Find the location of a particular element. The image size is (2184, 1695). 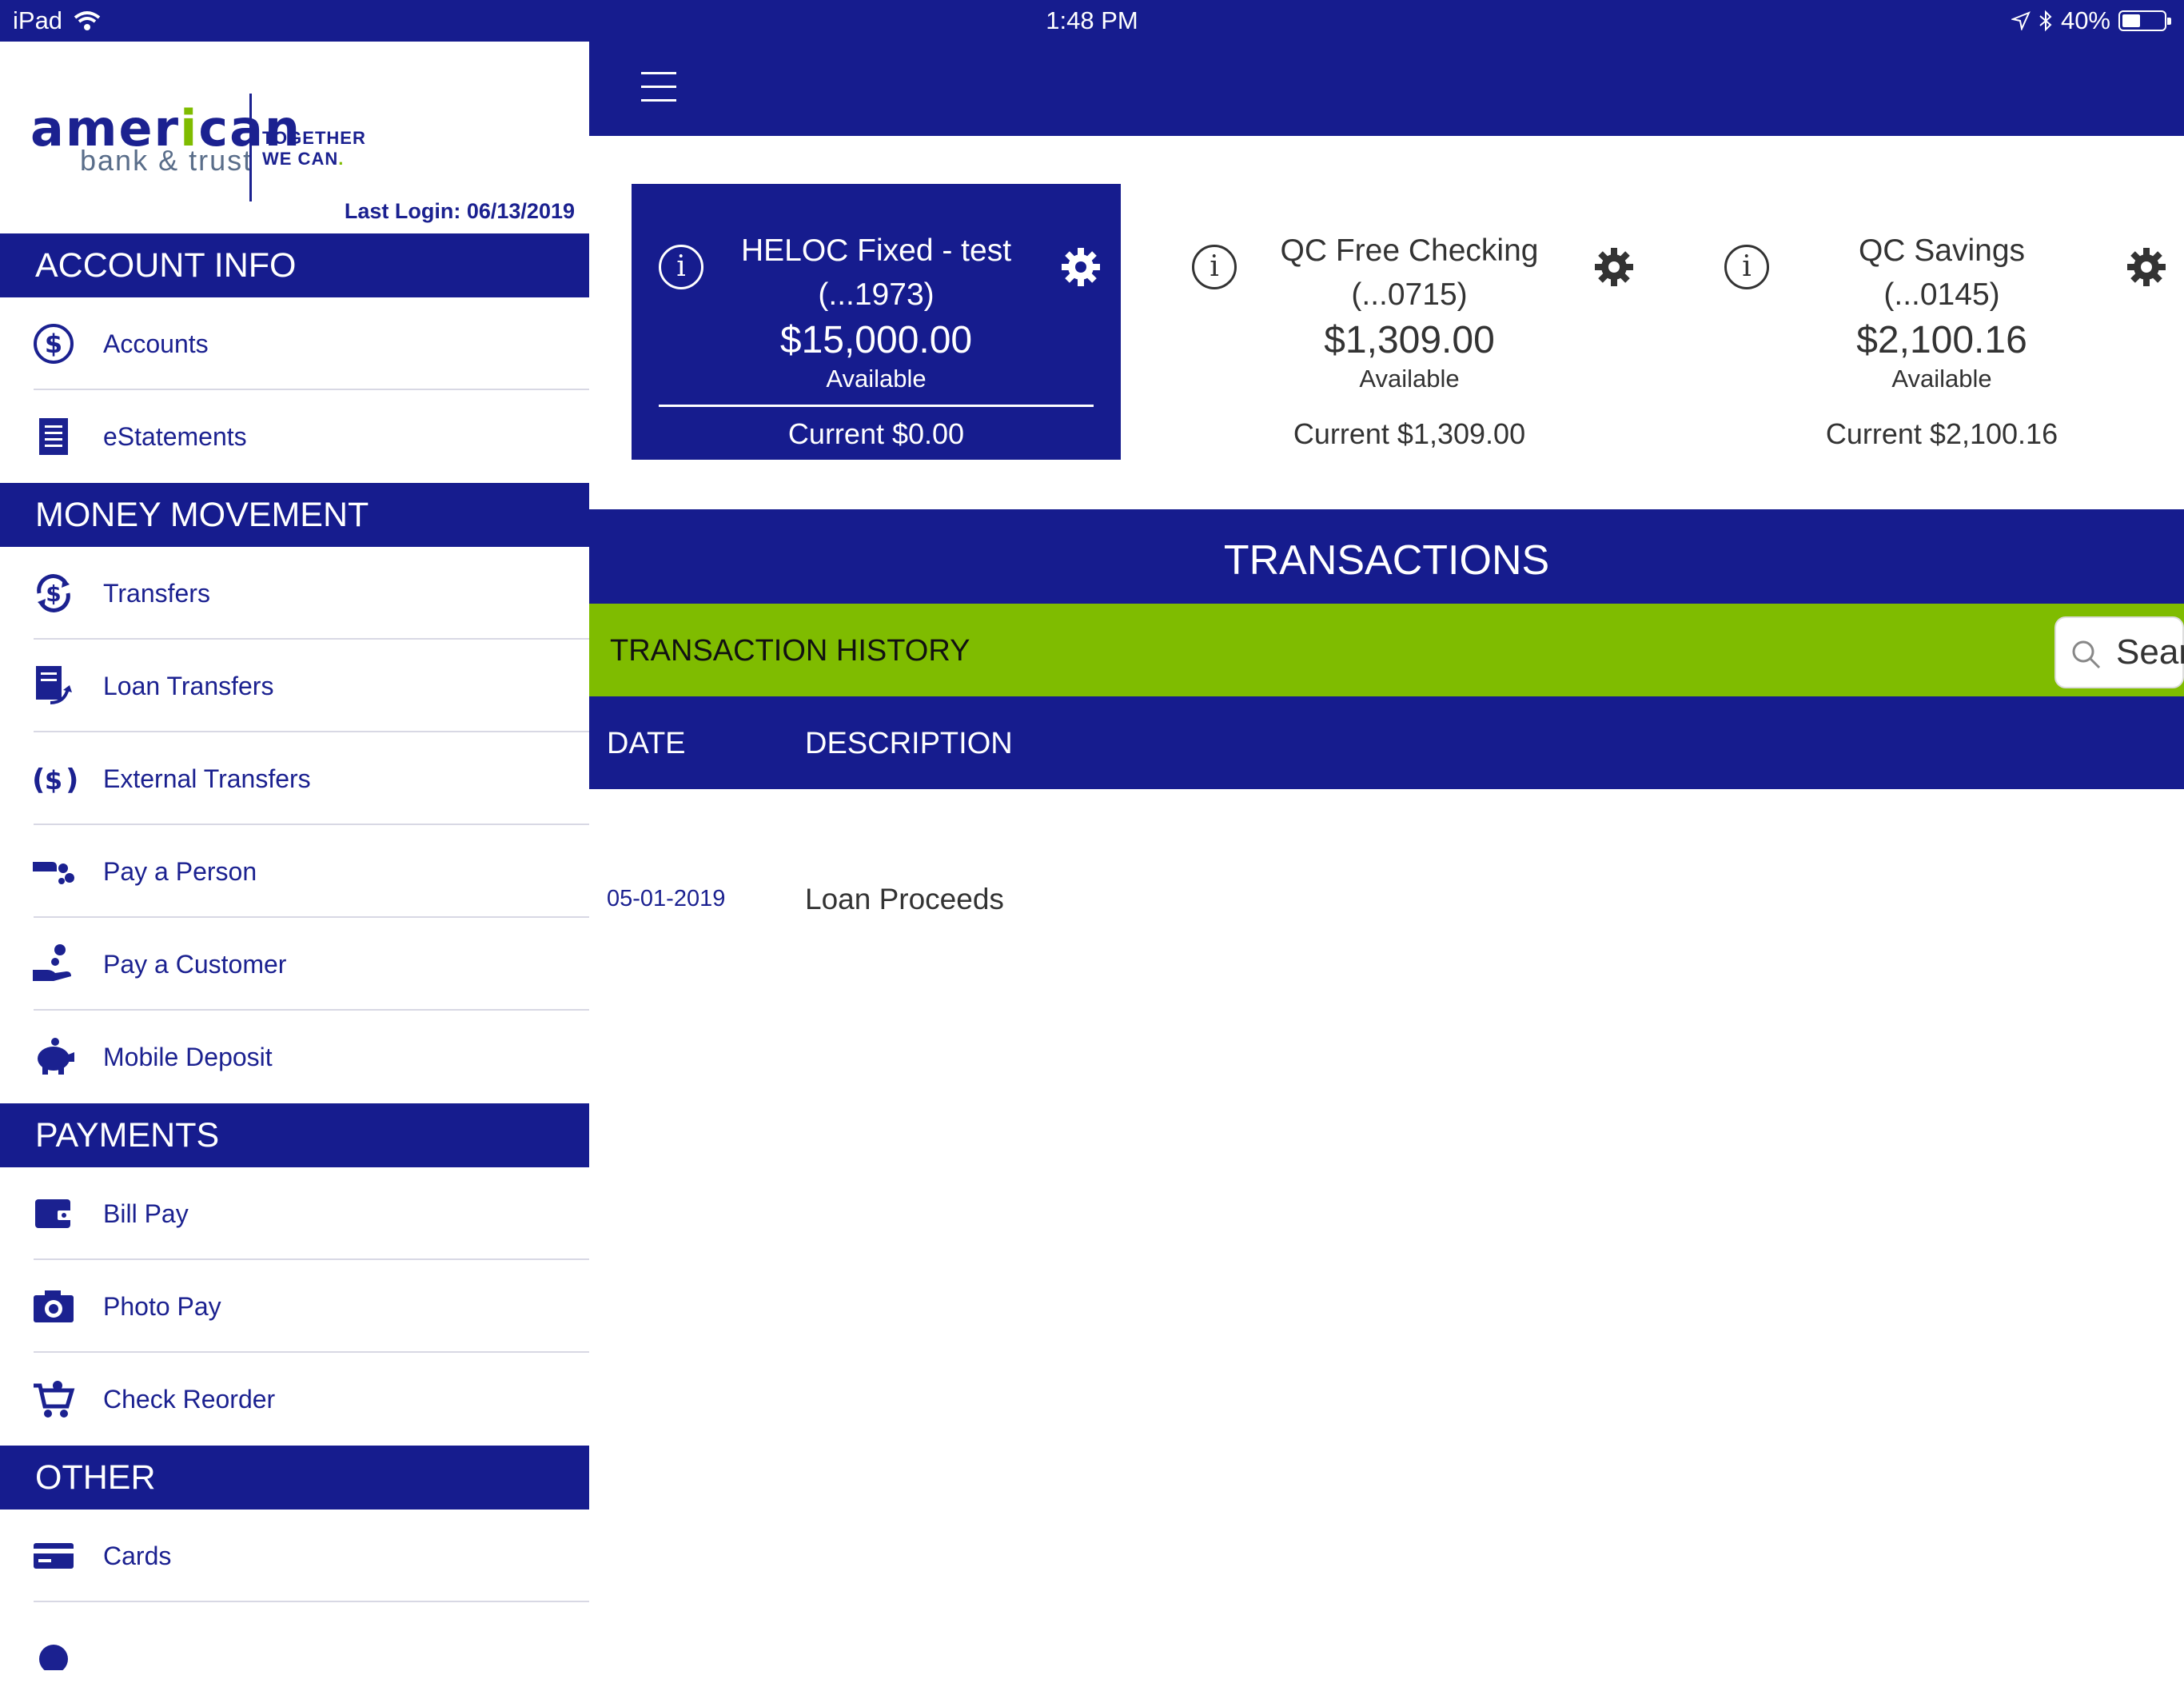

battery-icon is located at coordinates (2144, 21).